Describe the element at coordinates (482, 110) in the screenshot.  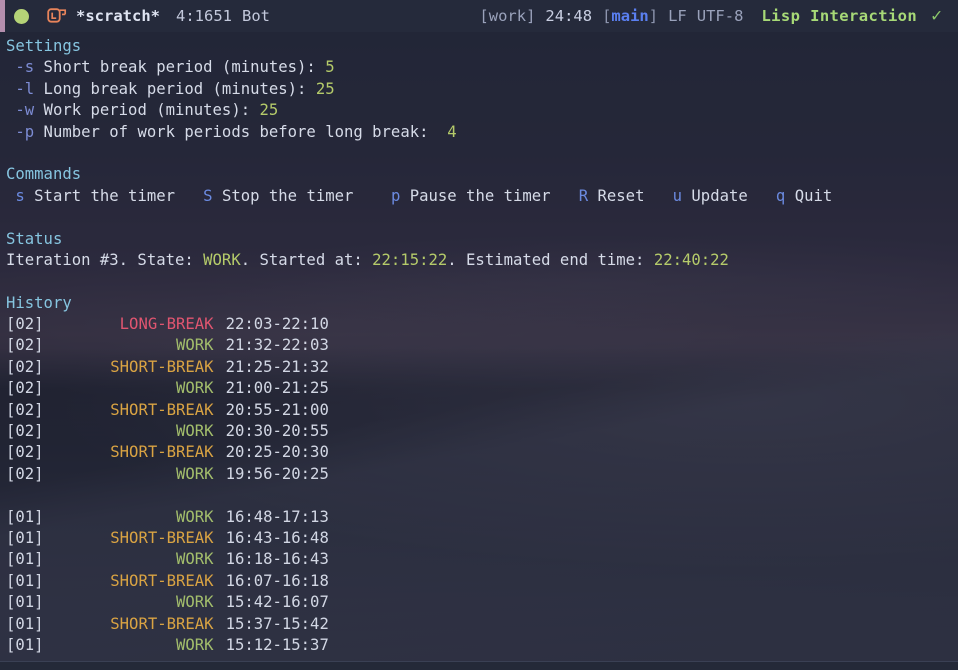
I see `settings-row: -w Work period (minutes): 25` at that location.